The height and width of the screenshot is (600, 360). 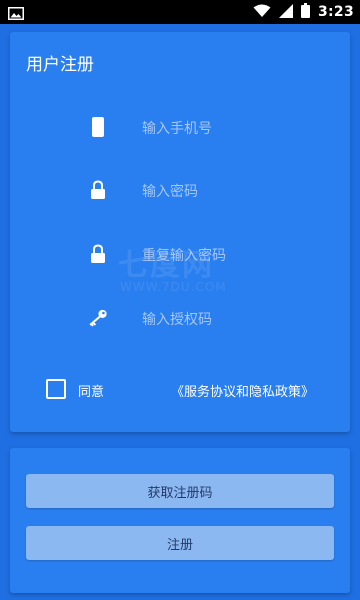 What do you see at coordinates (262, 12) in the screenshot?
I see `wifi-icon` at bounding box center [262, 12].